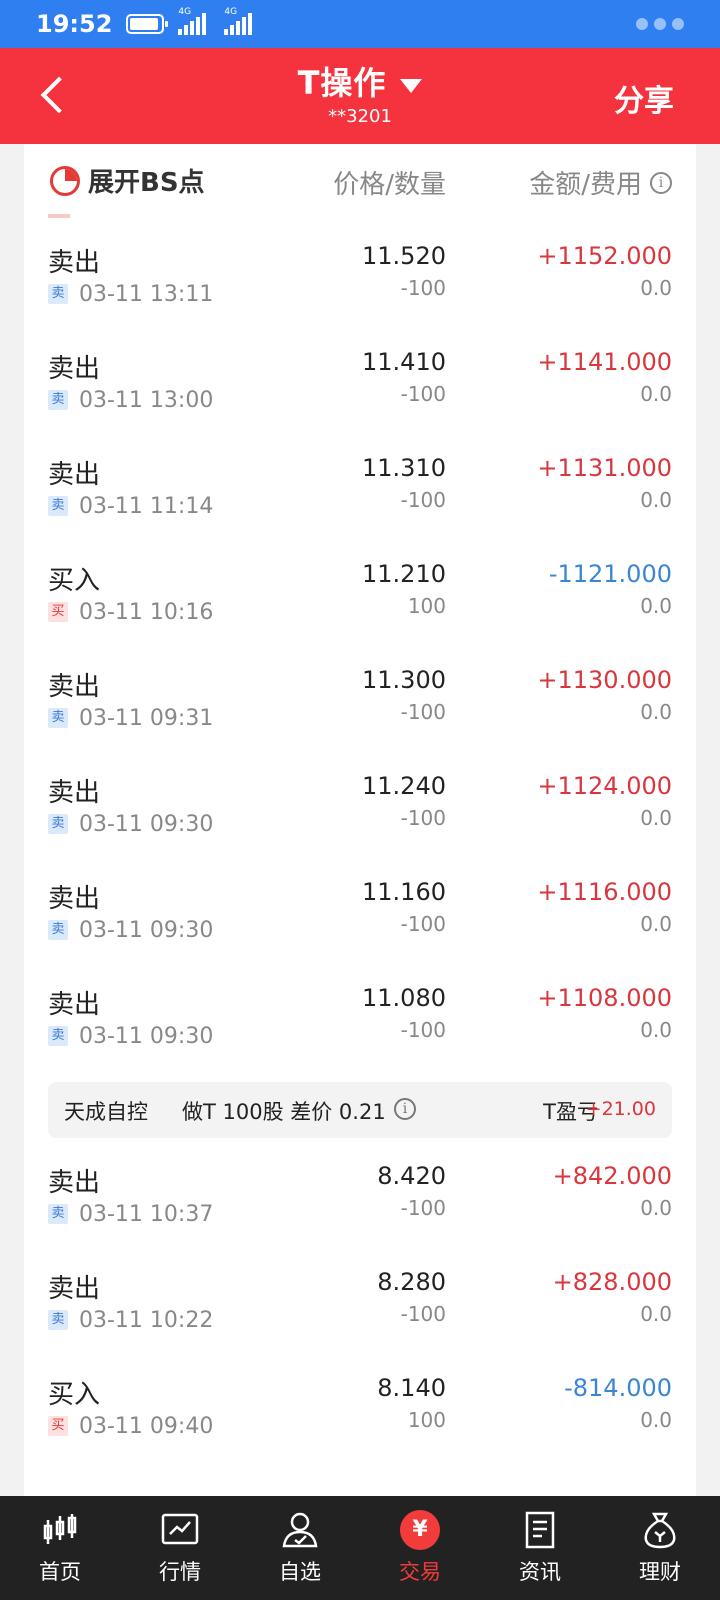 This screenshot has height=1600, width=720. Describe the element at coordinates (420, 1572) in the screenshot. I see `tab-label: 交易` at that location.